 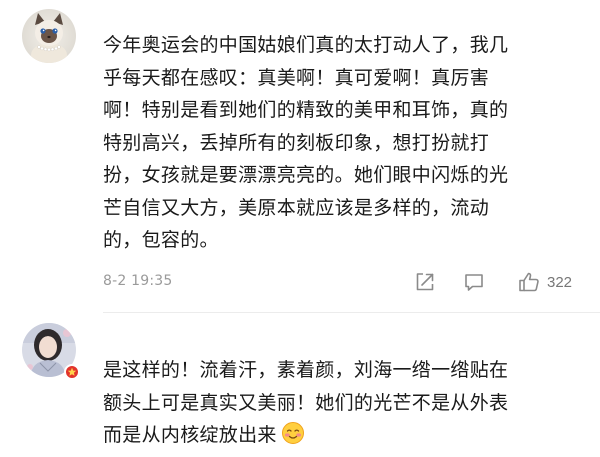 I want to click on star-badge-icon, so click(x=72, y=372).